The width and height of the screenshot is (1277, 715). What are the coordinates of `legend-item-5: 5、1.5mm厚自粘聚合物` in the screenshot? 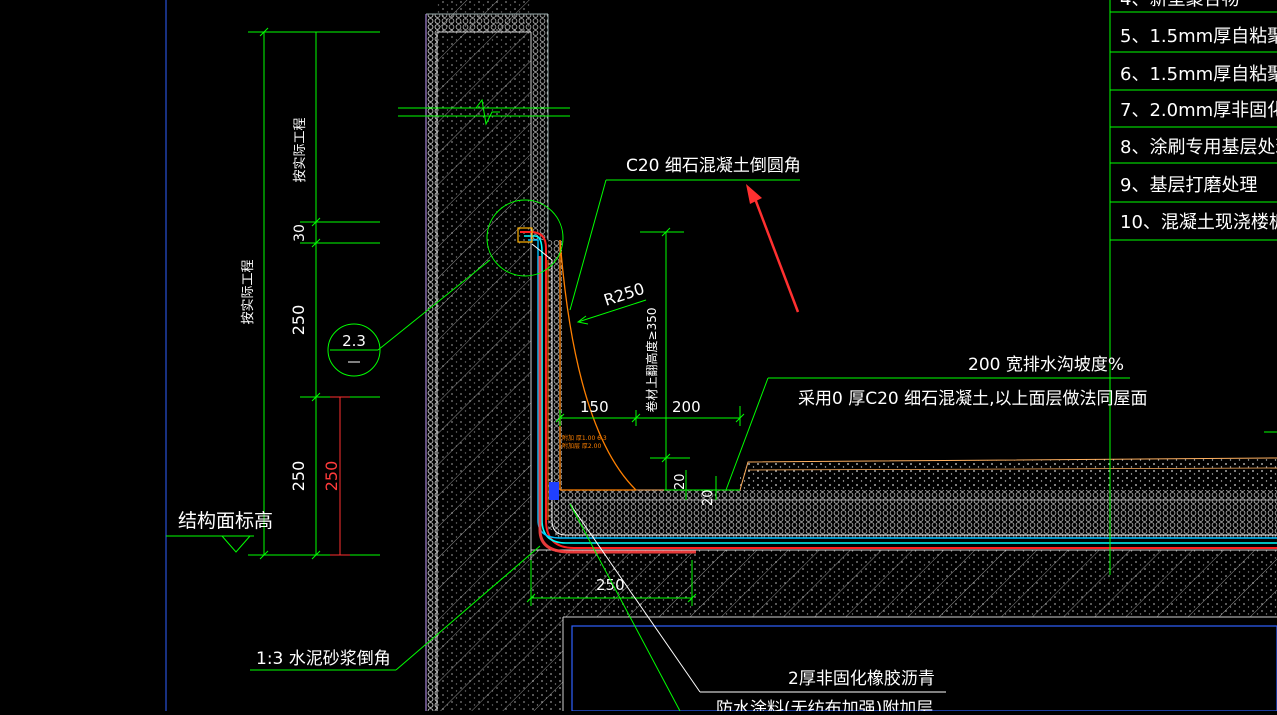 It's located at (1198, 36).